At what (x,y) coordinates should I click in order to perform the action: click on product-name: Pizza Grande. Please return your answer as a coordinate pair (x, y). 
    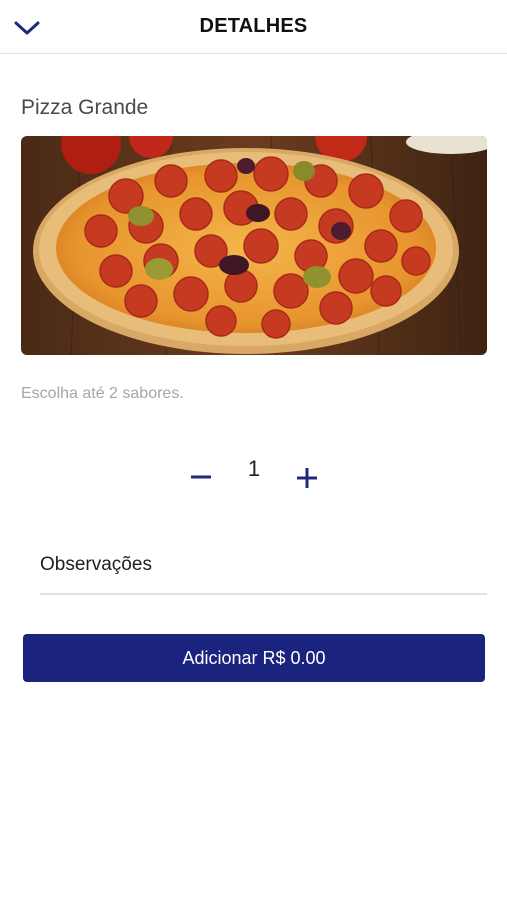
    Looking at the image, I should click on (85, 107).